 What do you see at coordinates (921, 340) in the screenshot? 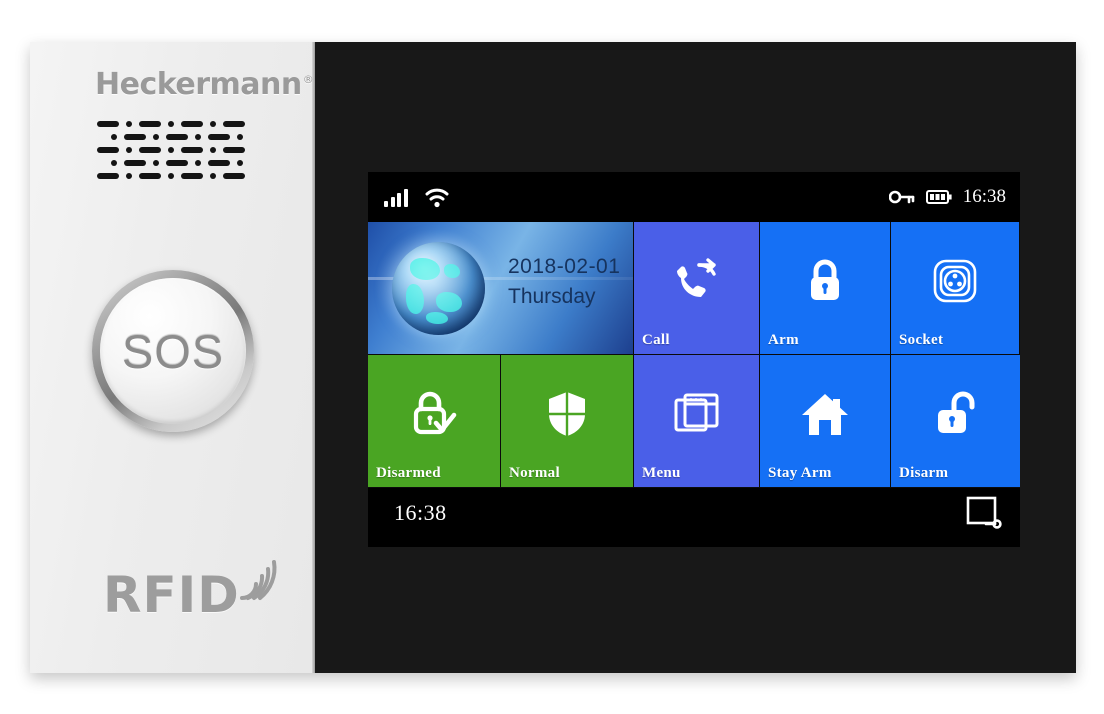
I see `tile-label: Socket` at bounding box center [921, 340].